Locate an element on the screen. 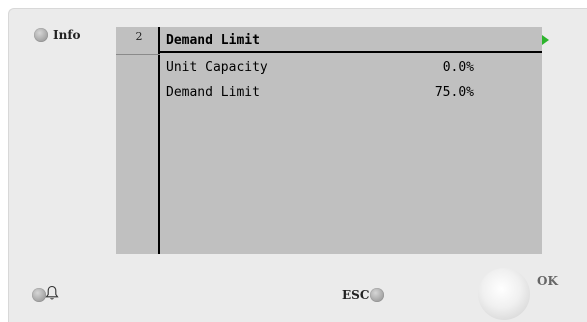 Image resolution: width=587 pixels, height=322 pixels. play-arrow-icon is located at coordinates (545, 40).